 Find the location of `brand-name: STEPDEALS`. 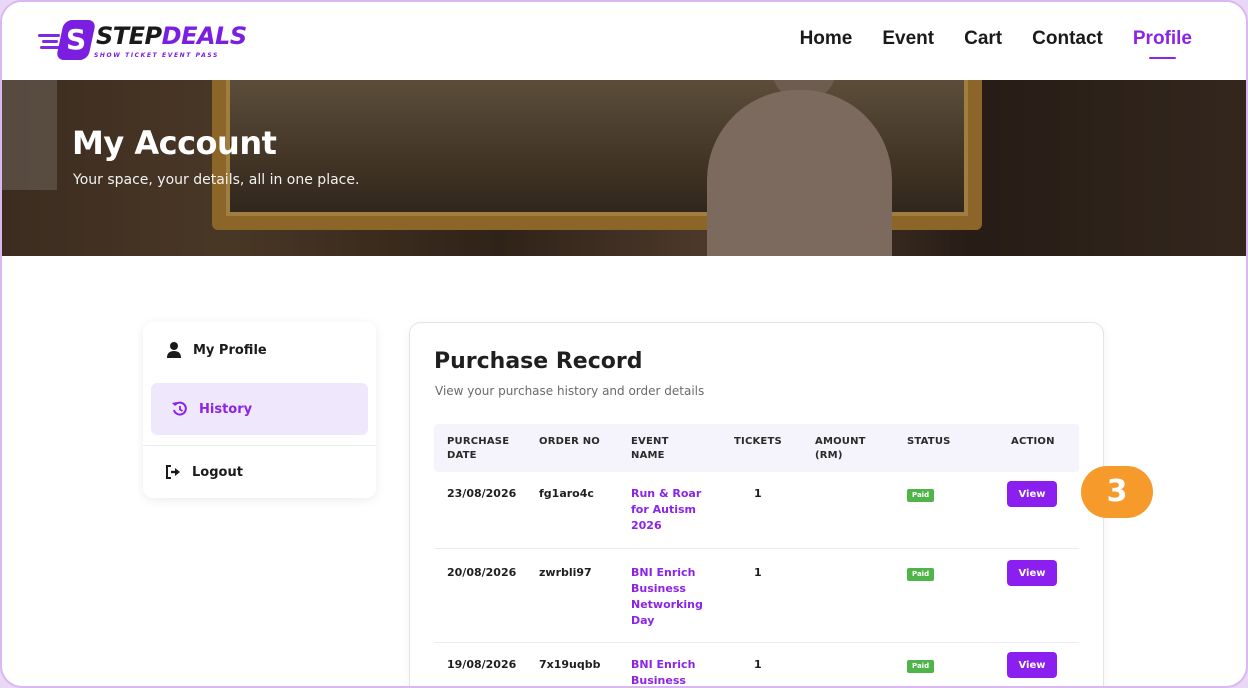

brand-name: STEPDEALS is located at coordinates (171, 36).